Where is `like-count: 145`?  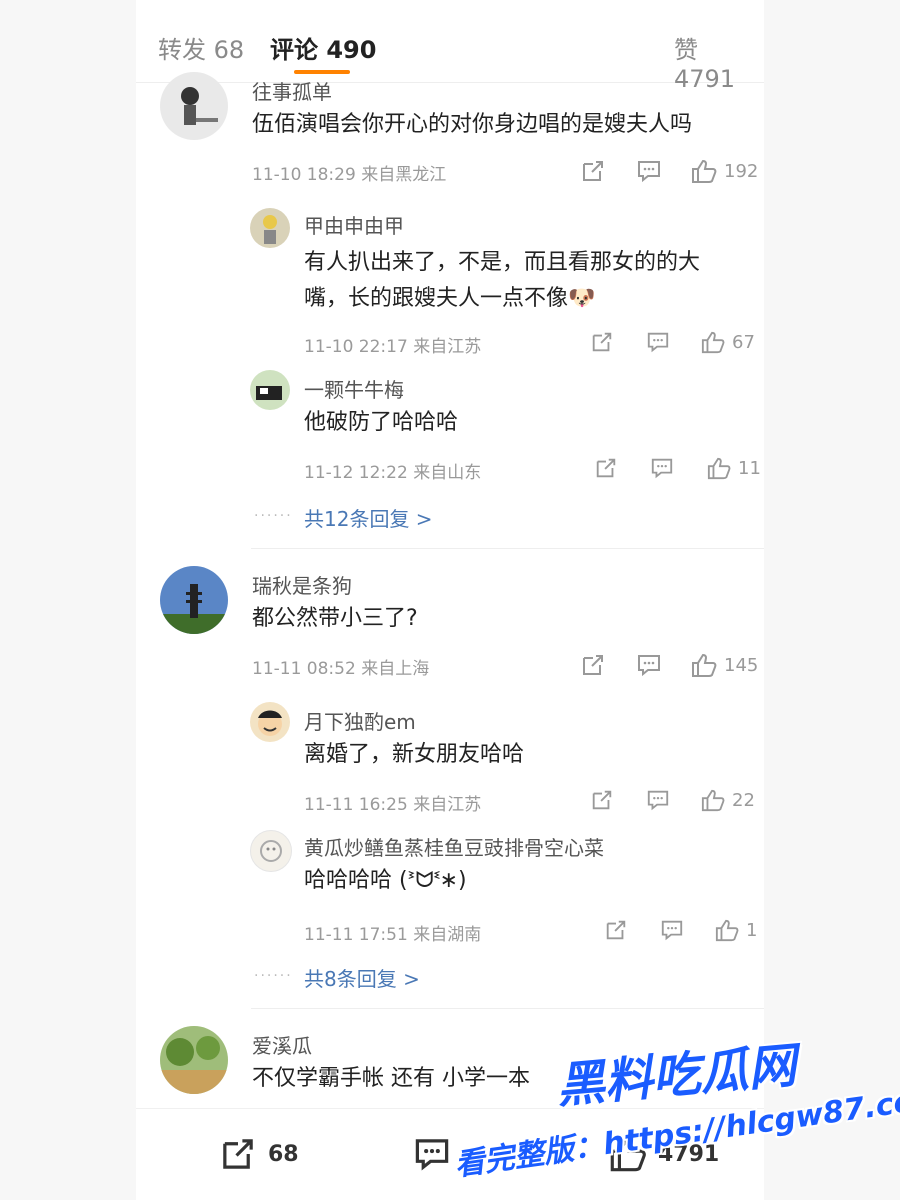
like-count: 145 is located at coordinates (741, 665).